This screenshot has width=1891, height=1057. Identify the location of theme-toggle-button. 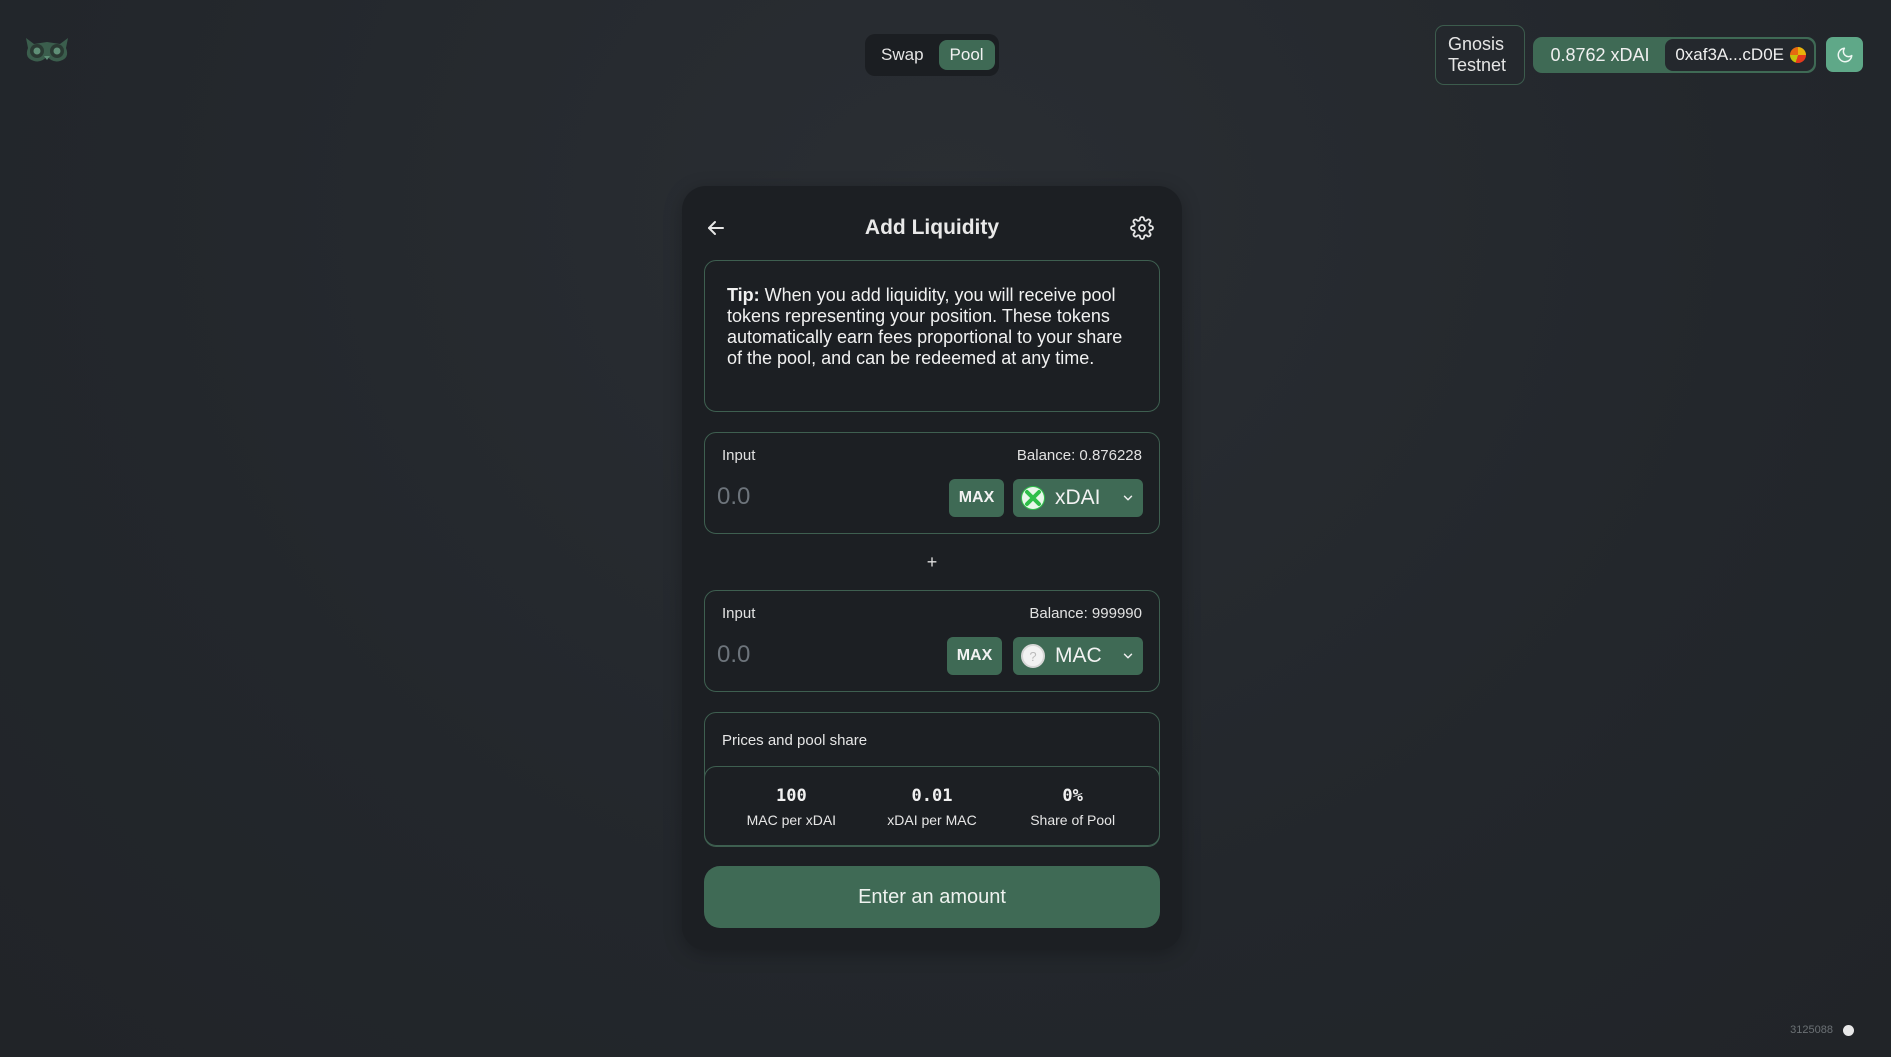
(1844, 54).